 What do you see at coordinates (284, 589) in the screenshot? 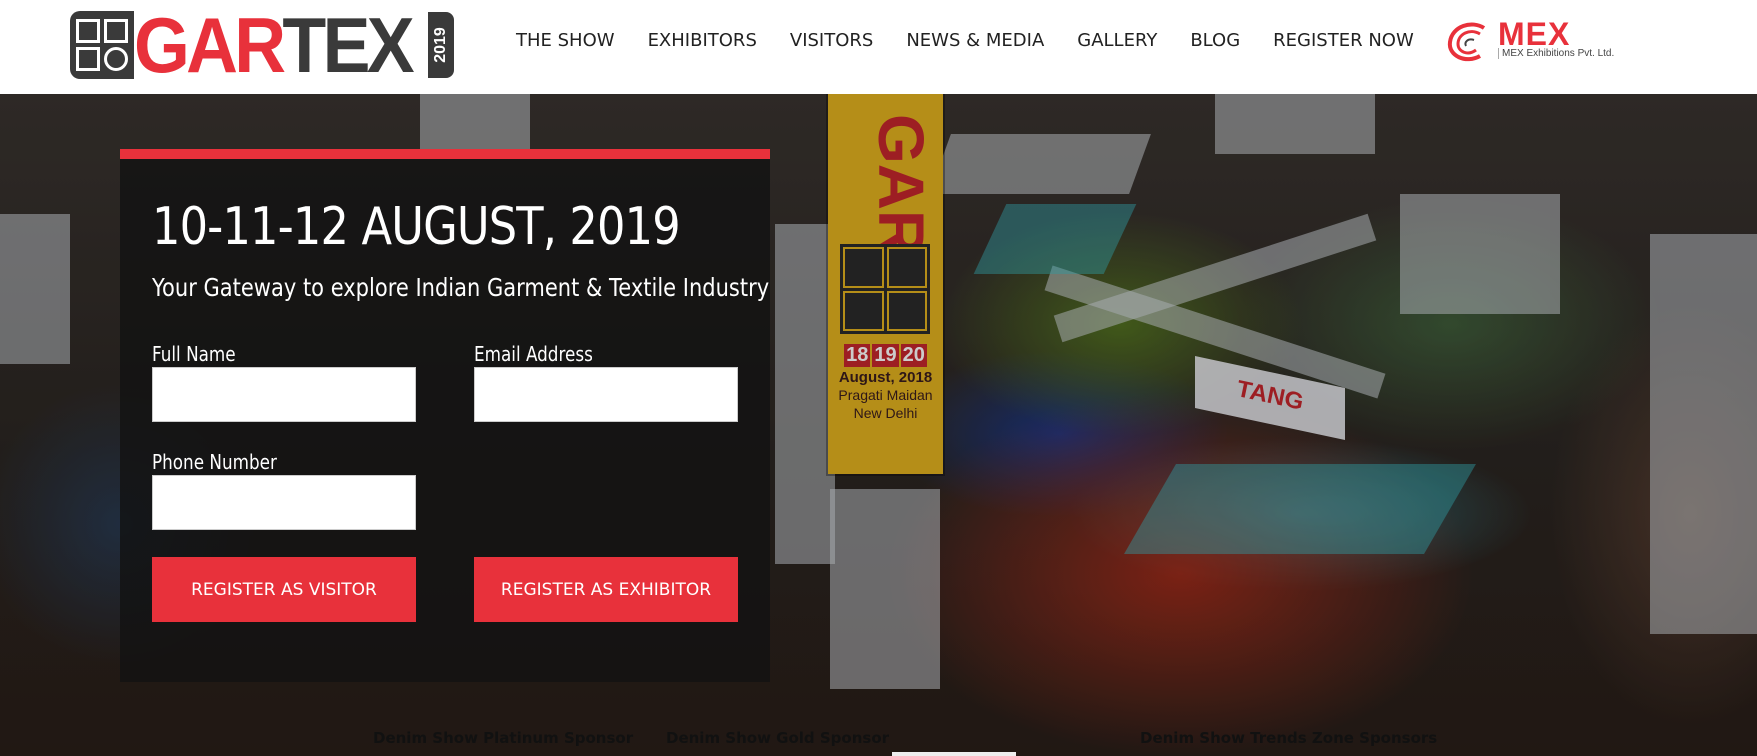
I see `register-as-visitor-button: REGISTER AS VISITOR` at bounding box center [284, 589].